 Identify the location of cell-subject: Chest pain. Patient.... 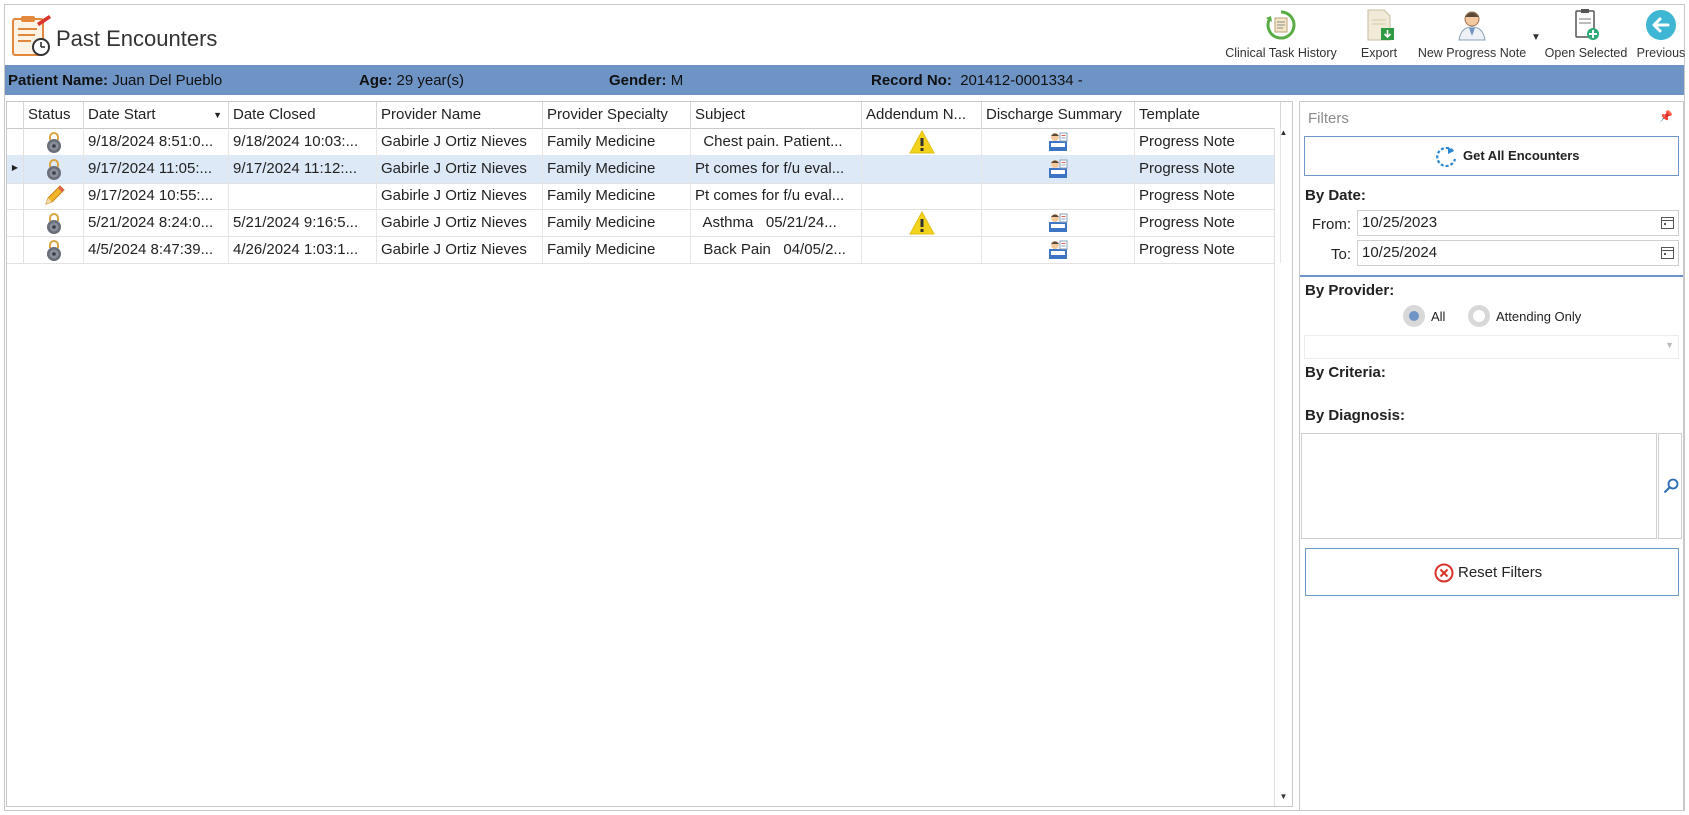
(776, 141).